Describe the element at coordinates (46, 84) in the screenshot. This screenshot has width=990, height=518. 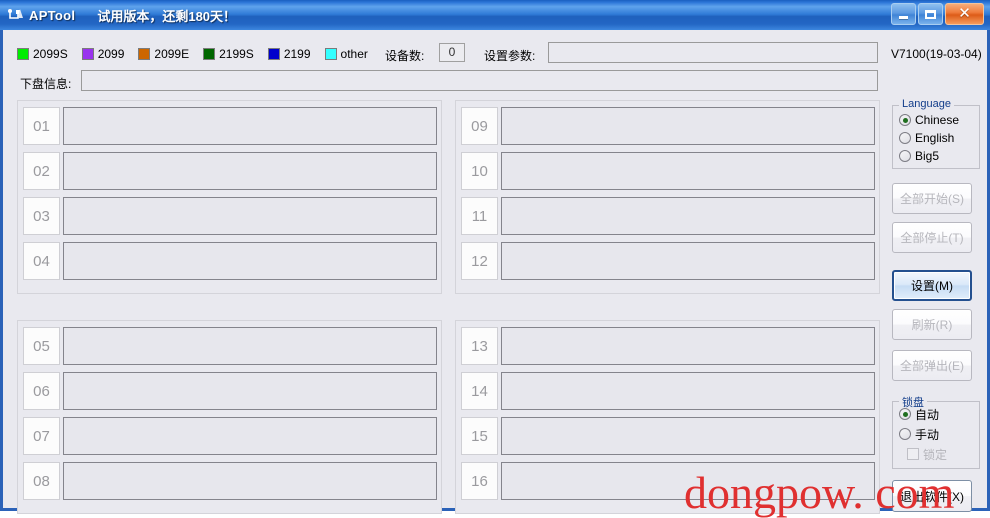
I see `disk-info-label: 下盘信息:` at that location.